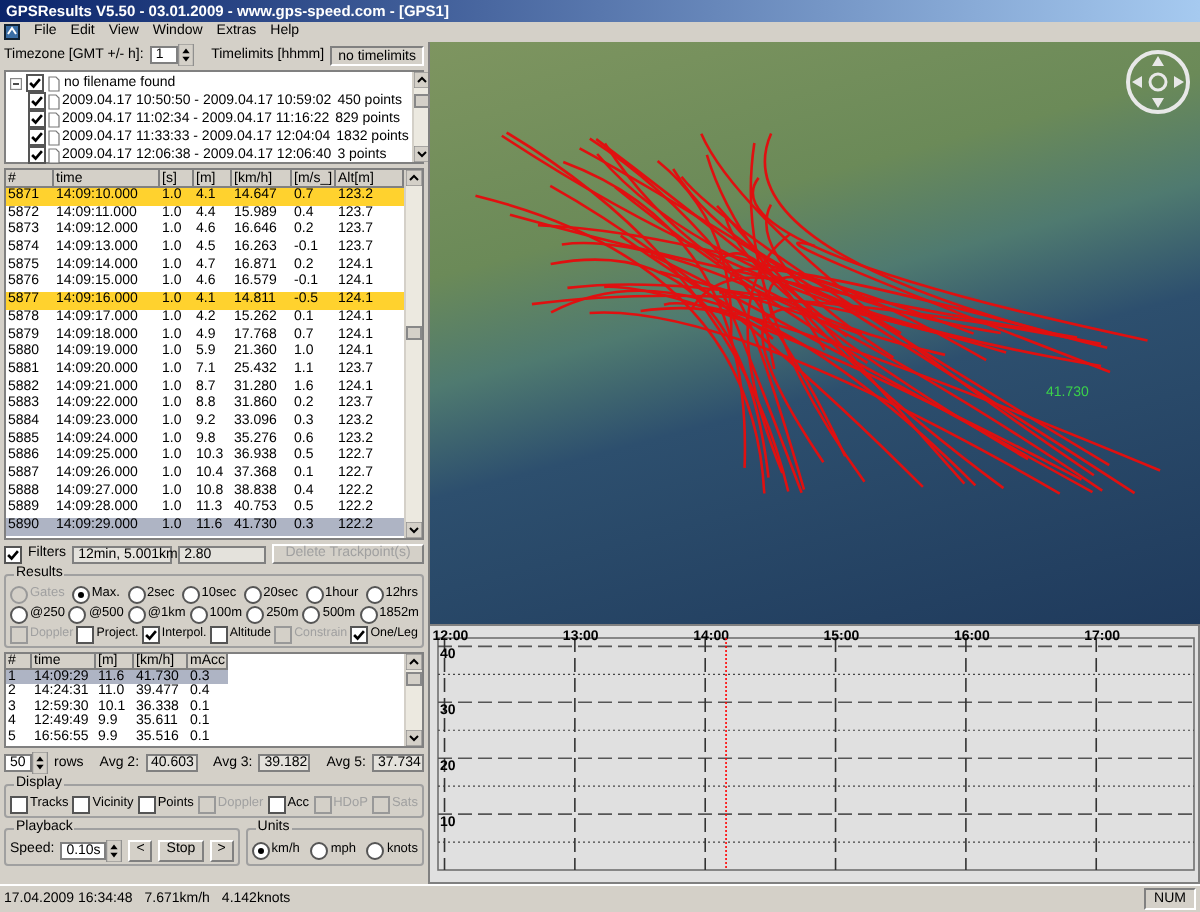  Describe the element at coordinates (16, 83) in the screenshot. I see `collapse-icon` at that location.